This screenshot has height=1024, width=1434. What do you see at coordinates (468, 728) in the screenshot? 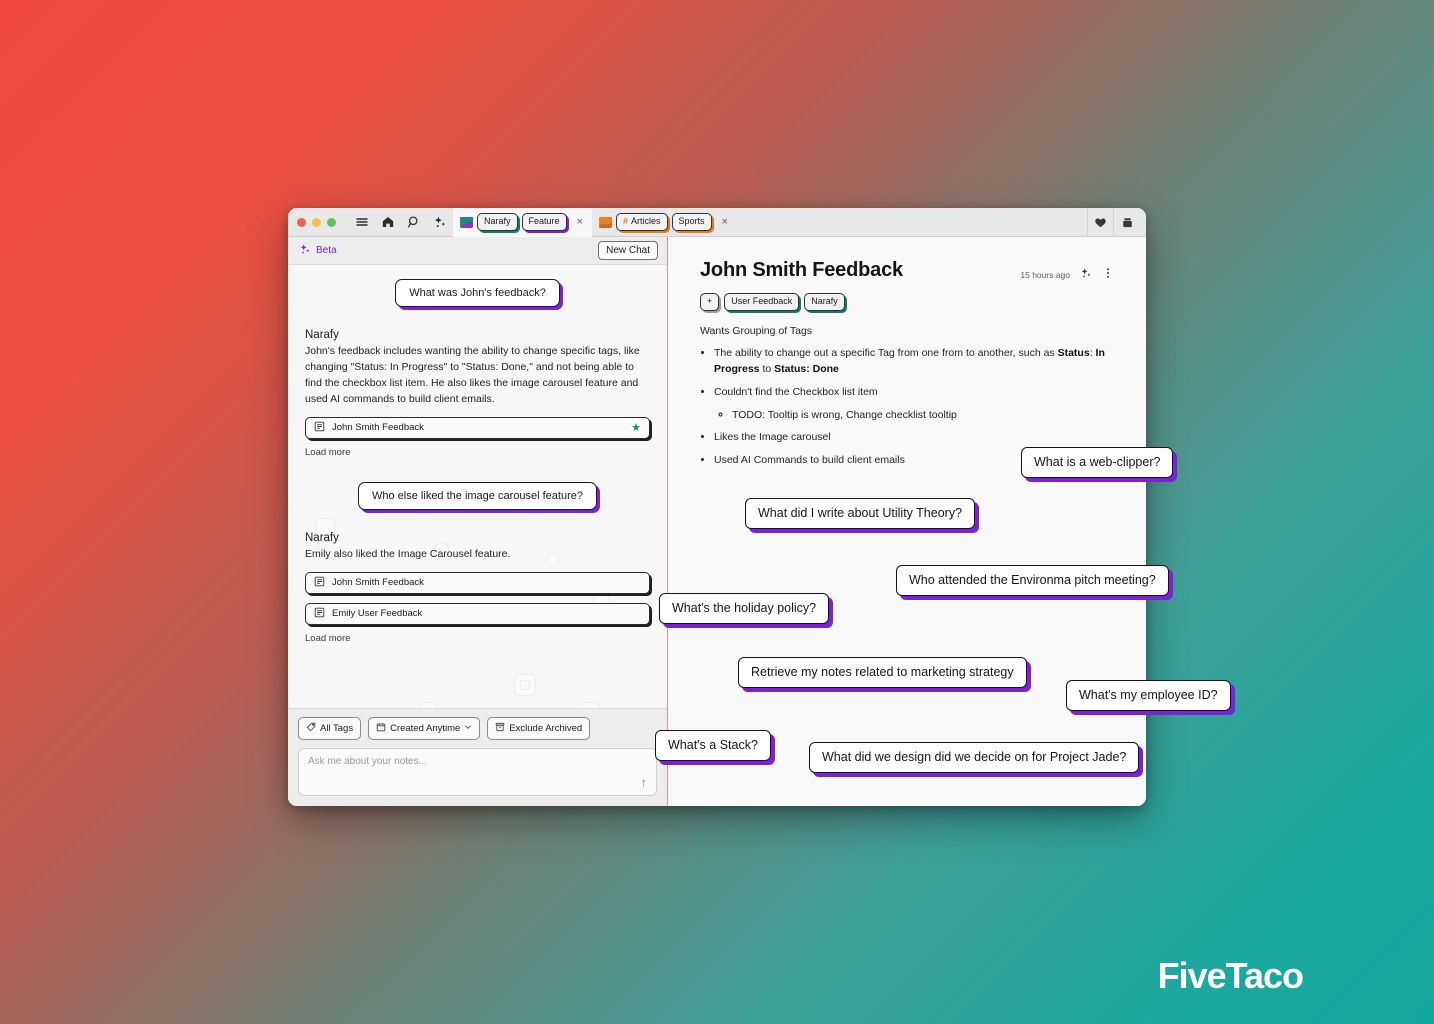
I see `chevron-down-icon` at bounding box center [468, 728].